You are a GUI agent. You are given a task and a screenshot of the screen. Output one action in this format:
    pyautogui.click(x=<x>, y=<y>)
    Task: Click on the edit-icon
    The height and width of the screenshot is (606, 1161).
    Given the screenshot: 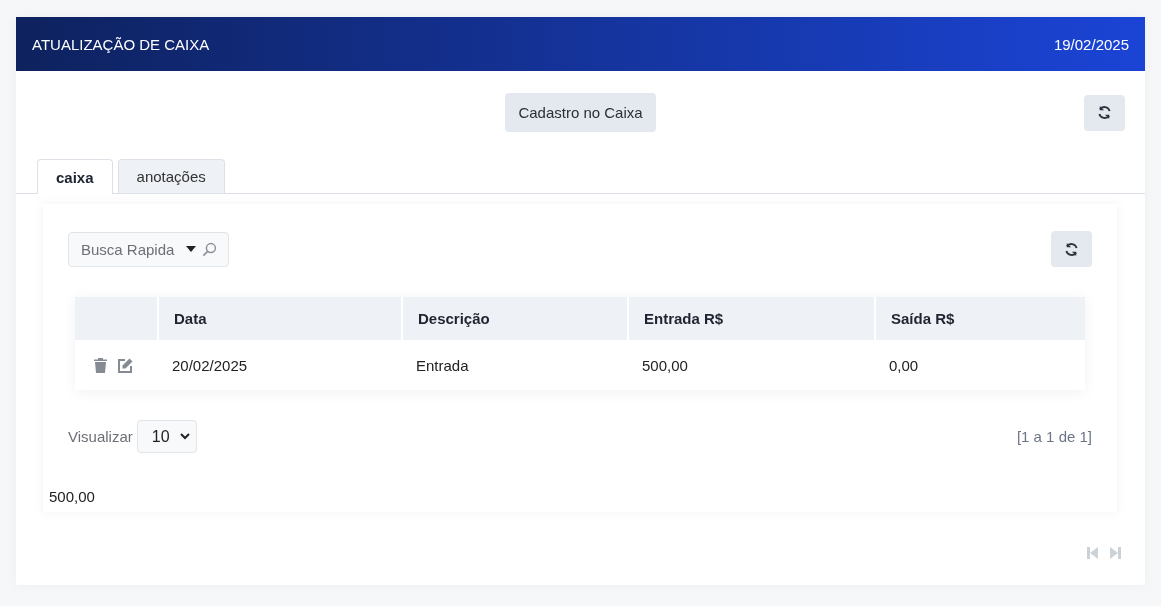 What is the action you would take?
    pyautogui.click(x=125, y=365)
    